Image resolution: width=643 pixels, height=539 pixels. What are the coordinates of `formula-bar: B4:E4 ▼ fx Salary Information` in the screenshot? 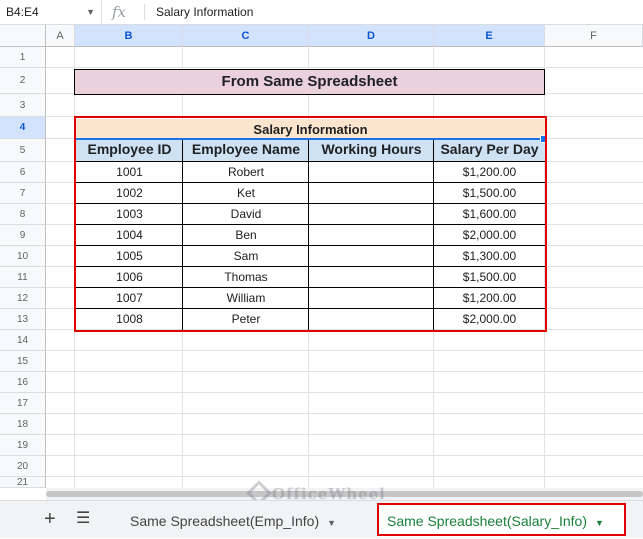 It's located at (321, 12).